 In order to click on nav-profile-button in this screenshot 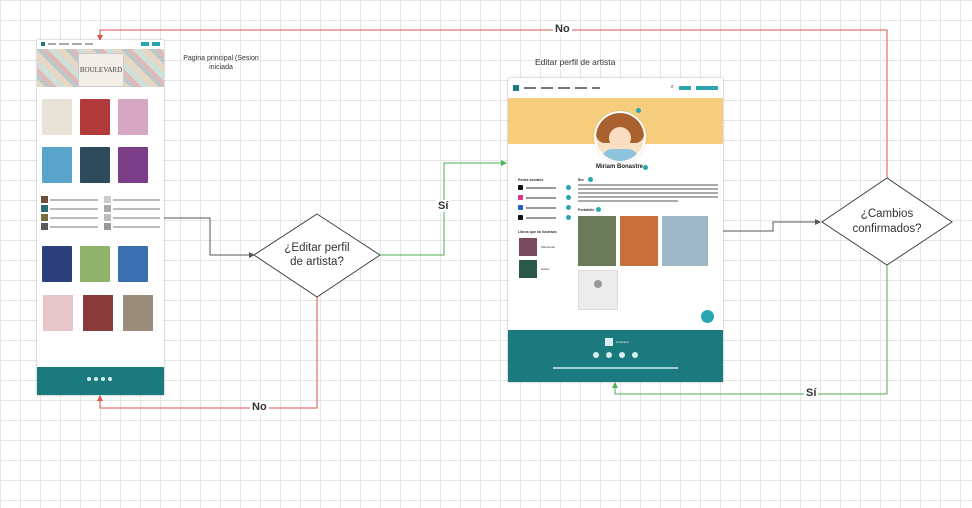, I will do `click(707, 87)`.